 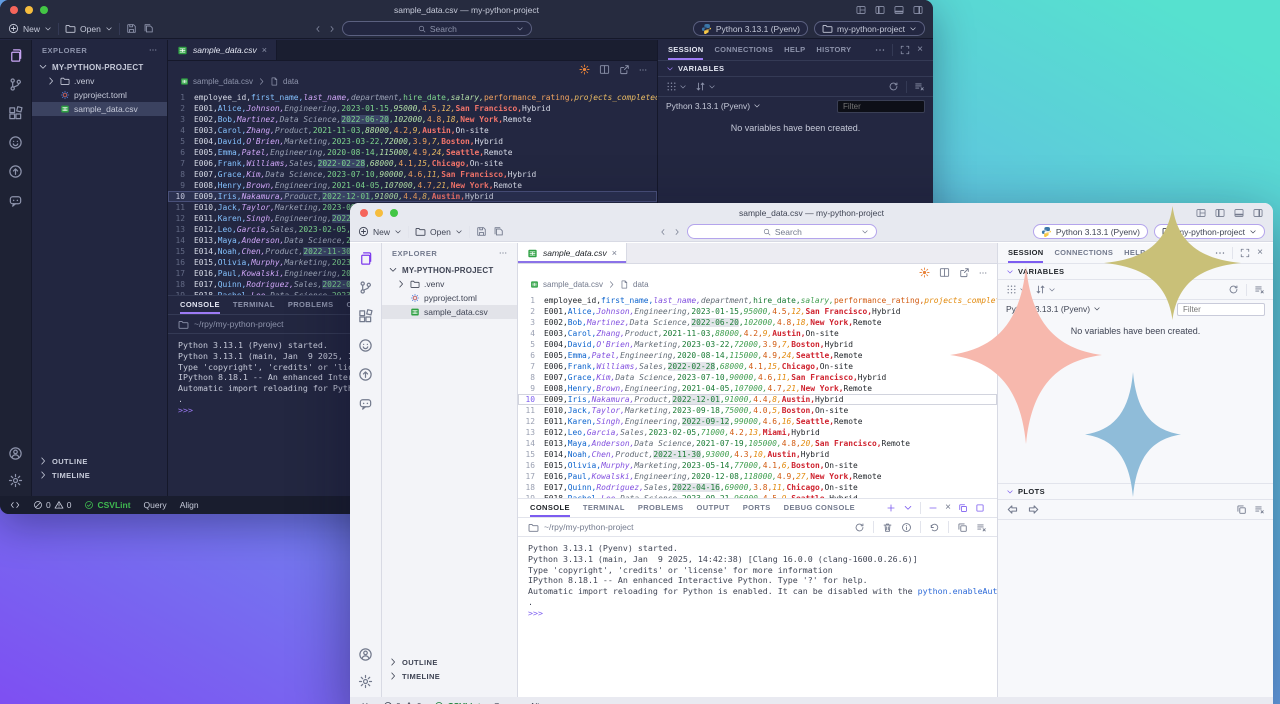 What do you see at coordinates (311, 305) in the screenshot?
I see `panel-tab-problems: PROBLEMS` at bounding box center [311, 305].